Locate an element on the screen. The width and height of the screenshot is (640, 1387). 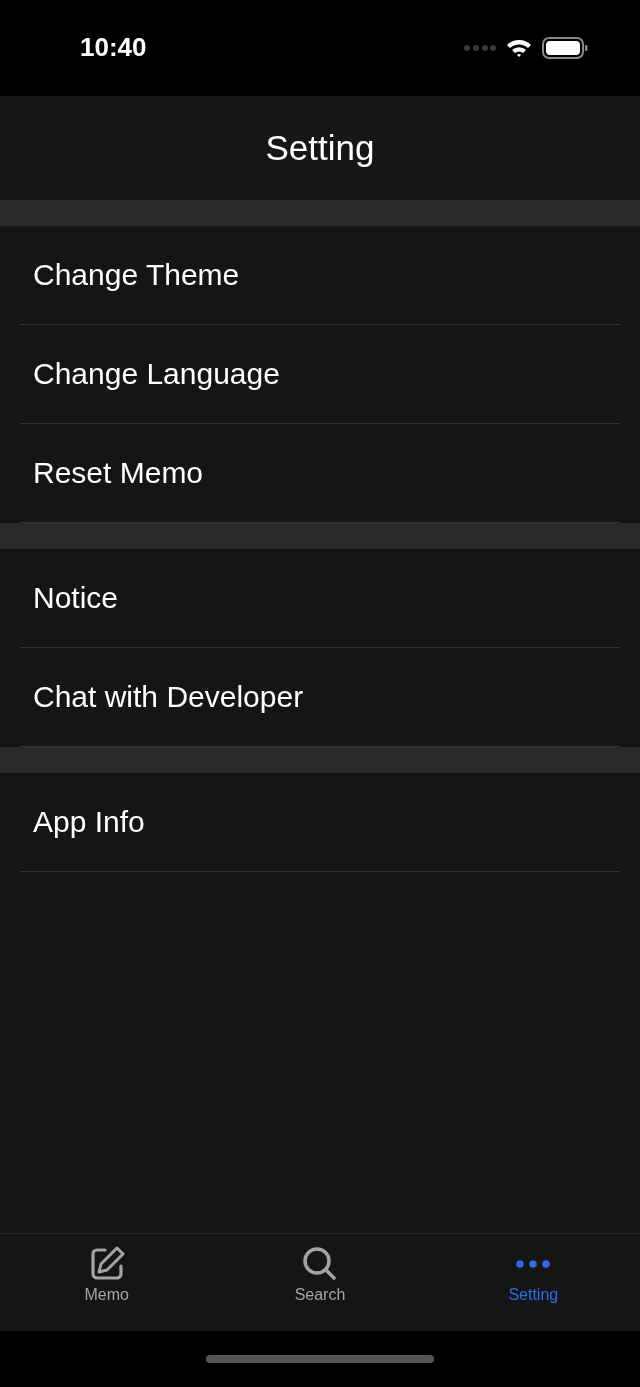
screen-title: Setting is located at coordinates (320, 148).